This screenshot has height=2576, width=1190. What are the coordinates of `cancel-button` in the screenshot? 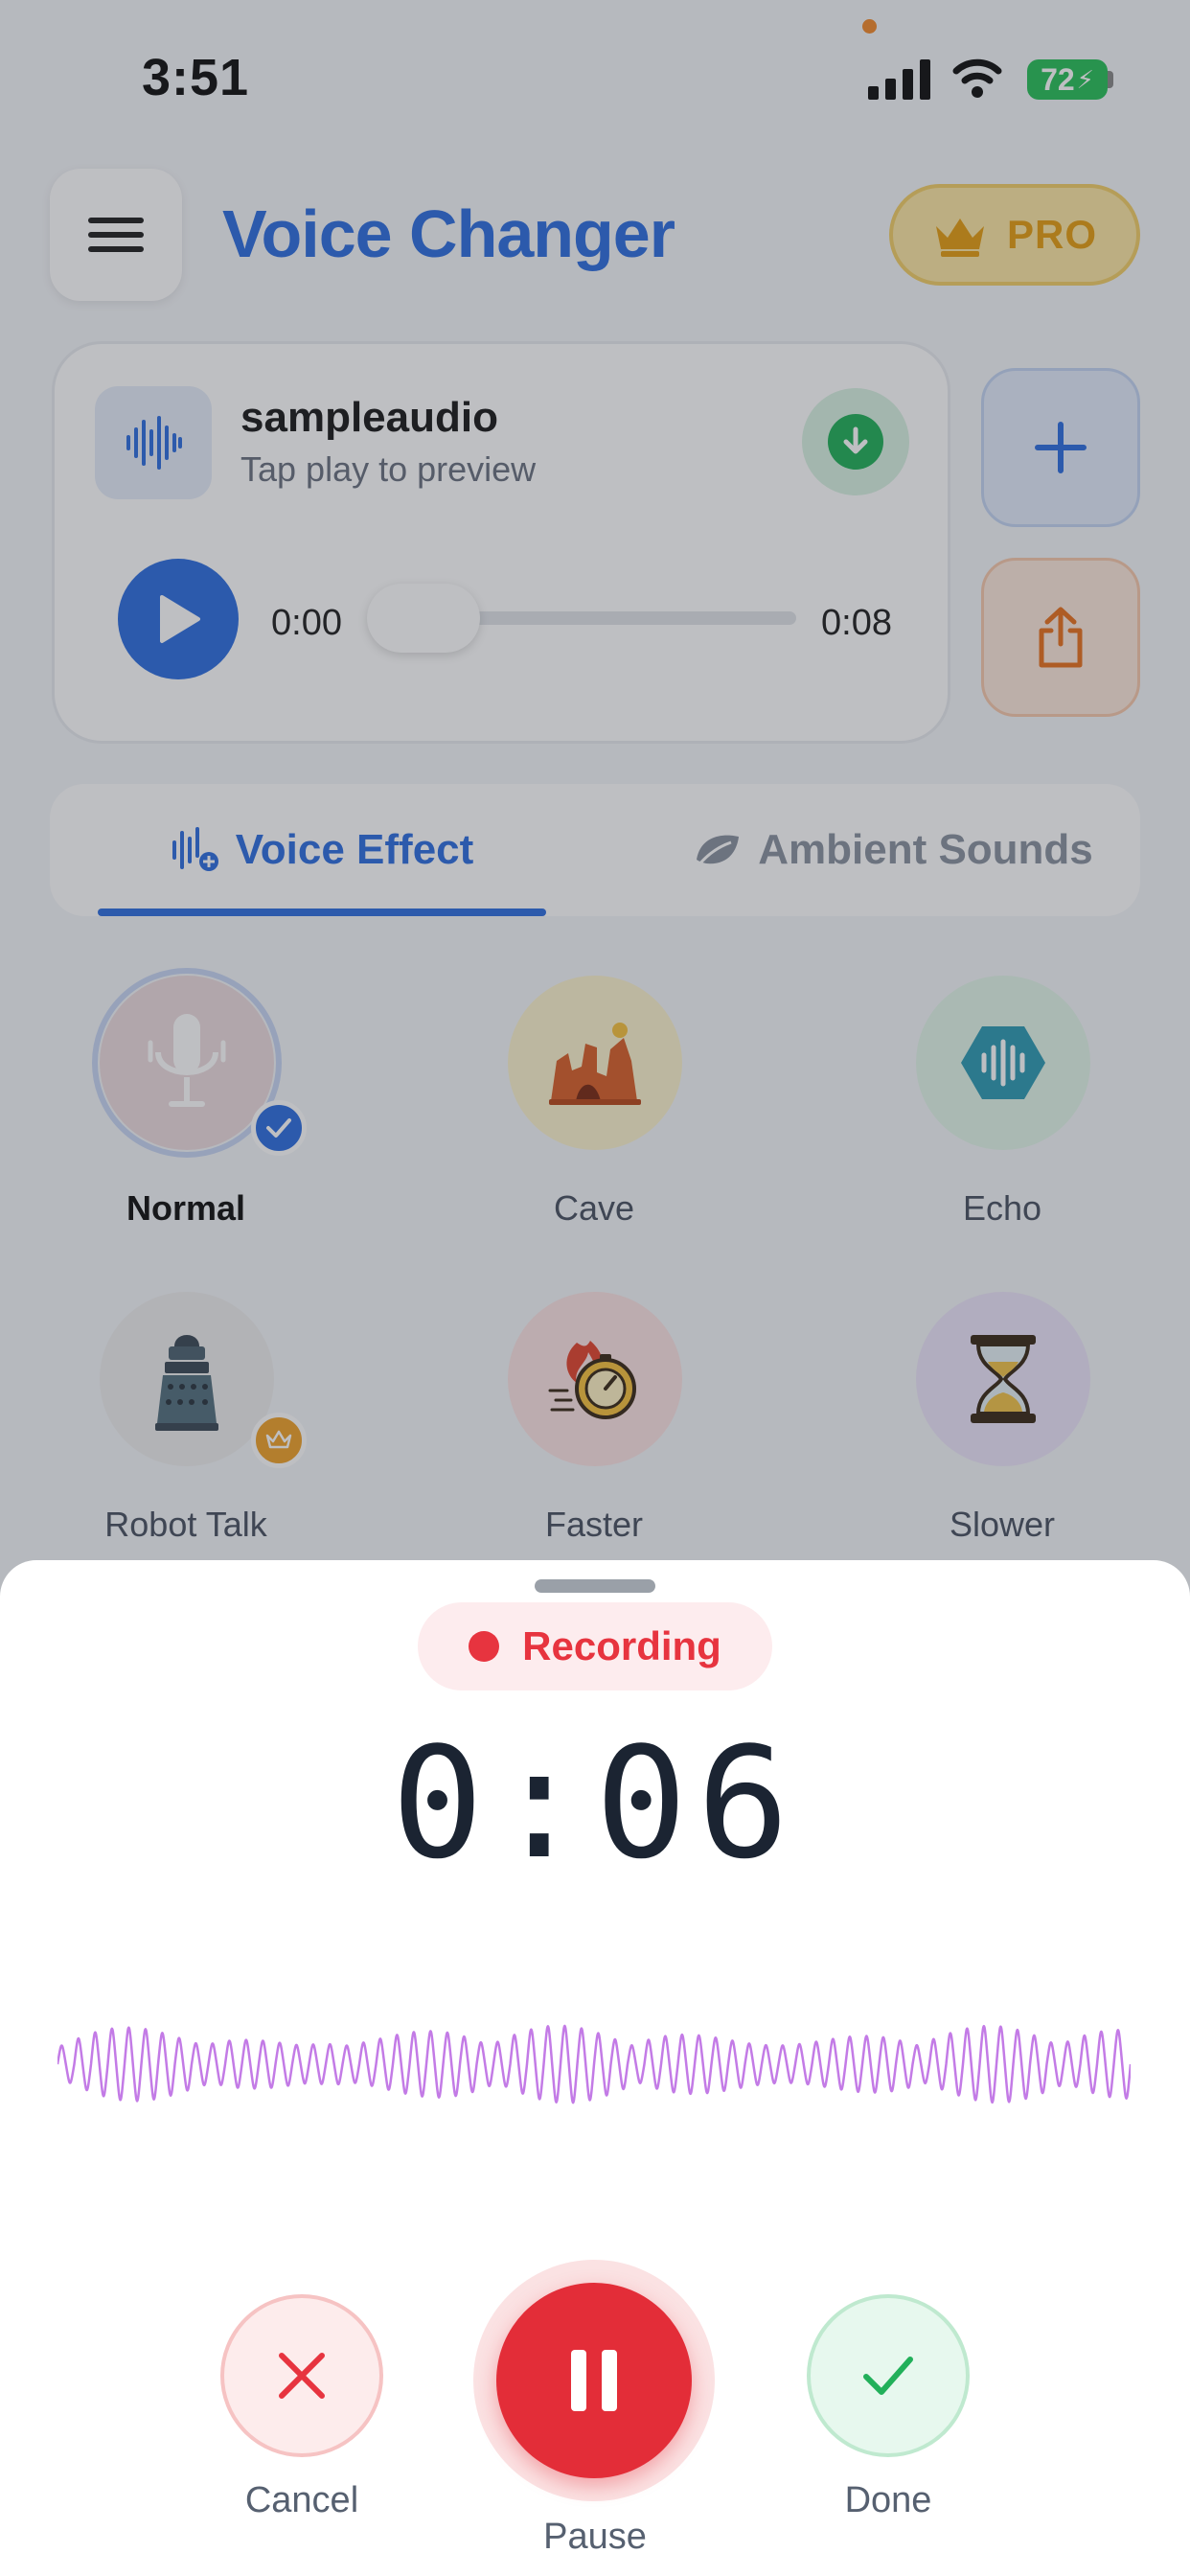 It's located at (302, 2375).